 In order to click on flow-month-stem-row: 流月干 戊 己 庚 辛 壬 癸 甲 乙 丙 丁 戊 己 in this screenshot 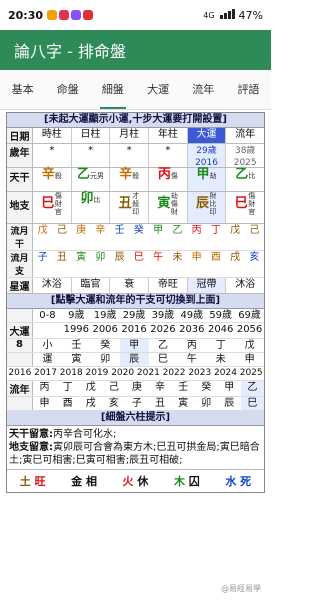, I will do `click(135, 237)`.